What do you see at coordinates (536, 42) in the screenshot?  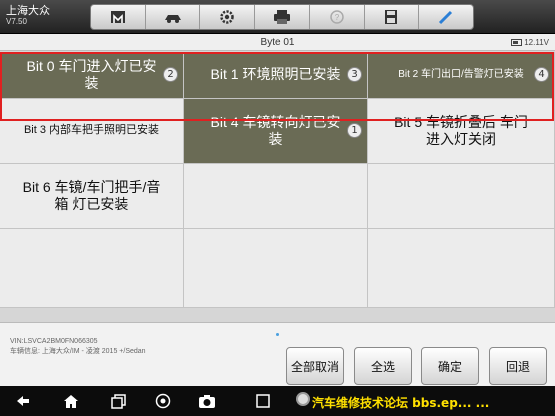 I see `battery-voltage: 12.11V` at bounding box center [536, 42].